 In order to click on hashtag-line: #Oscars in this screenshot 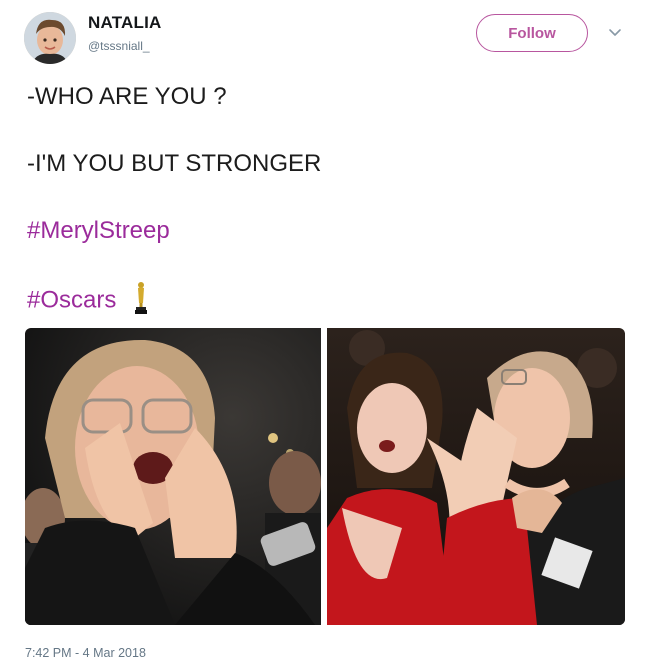, I will do `click(88, 300)`.